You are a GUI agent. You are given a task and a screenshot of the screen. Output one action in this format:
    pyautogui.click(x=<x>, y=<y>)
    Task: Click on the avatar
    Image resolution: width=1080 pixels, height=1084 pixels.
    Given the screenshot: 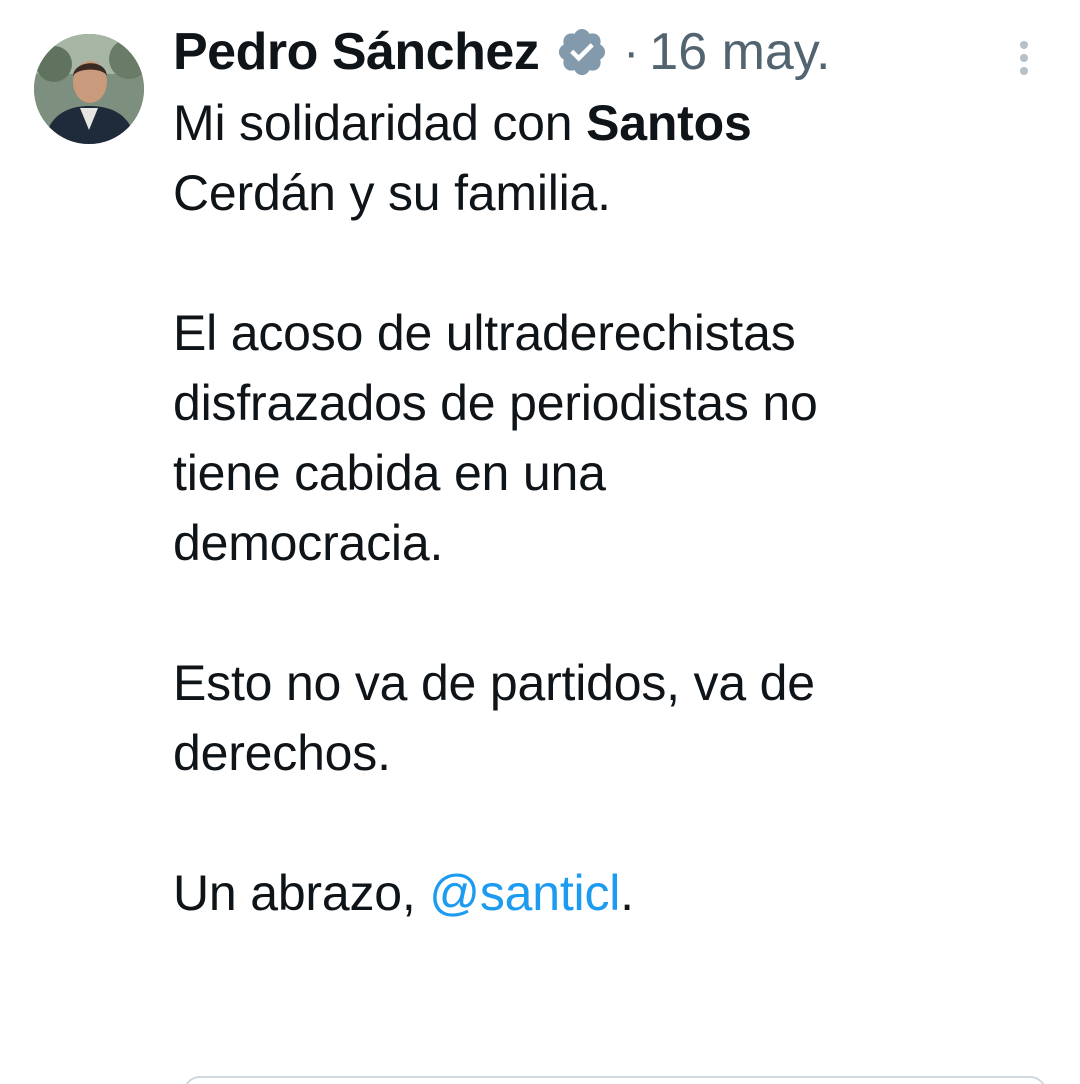 What is the action you would take?
    pyautogui.click(x=89, y=89)
    